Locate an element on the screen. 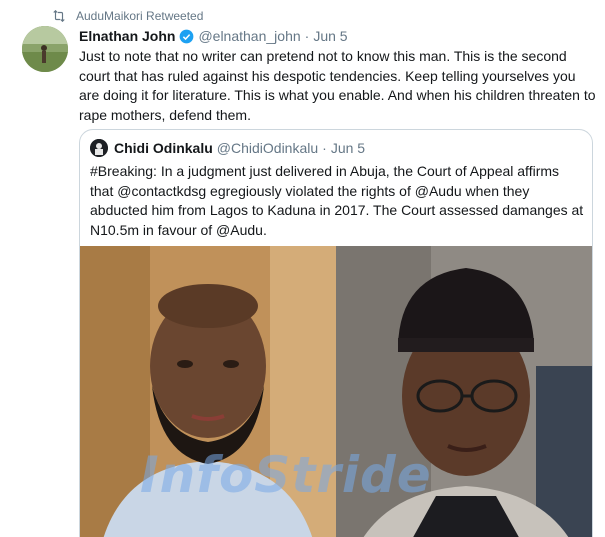 The width and height of the screenshot is (605, 537). media-watermark: InfoStride is located at coordinates (286, 475).